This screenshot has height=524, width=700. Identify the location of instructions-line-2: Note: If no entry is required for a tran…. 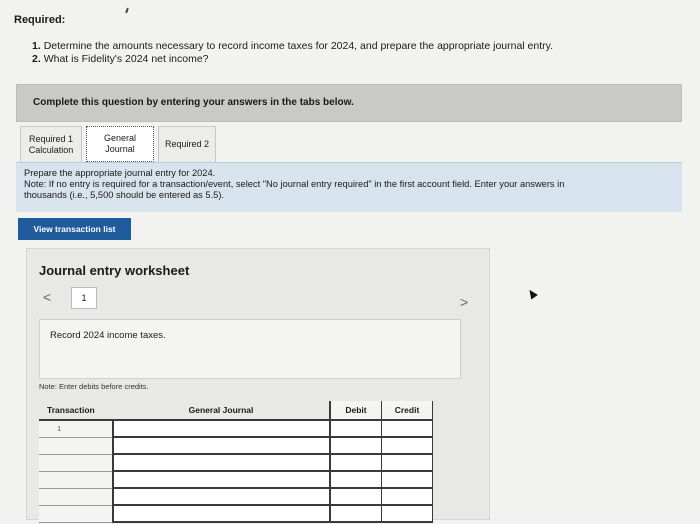
(294, 184).